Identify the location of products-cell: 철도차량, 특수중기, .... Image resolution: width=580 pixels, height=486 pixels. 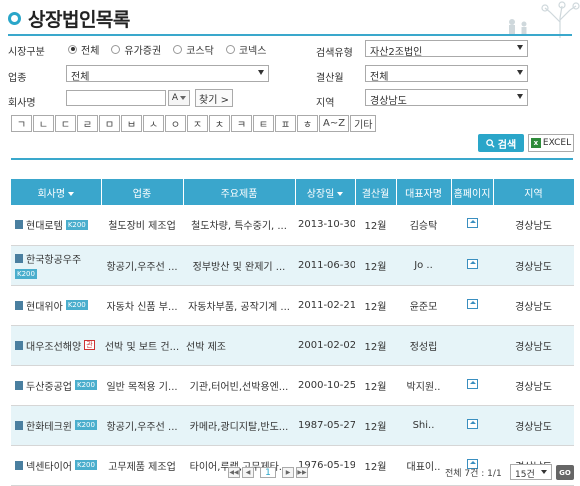
(239, 225).